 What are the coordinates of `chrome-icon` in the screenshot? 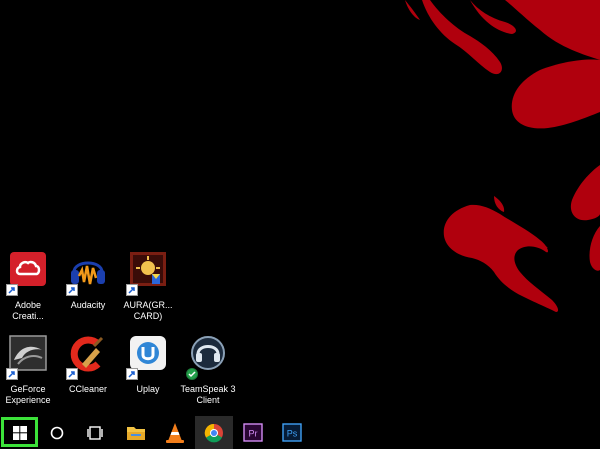 It's located at (213, 433).